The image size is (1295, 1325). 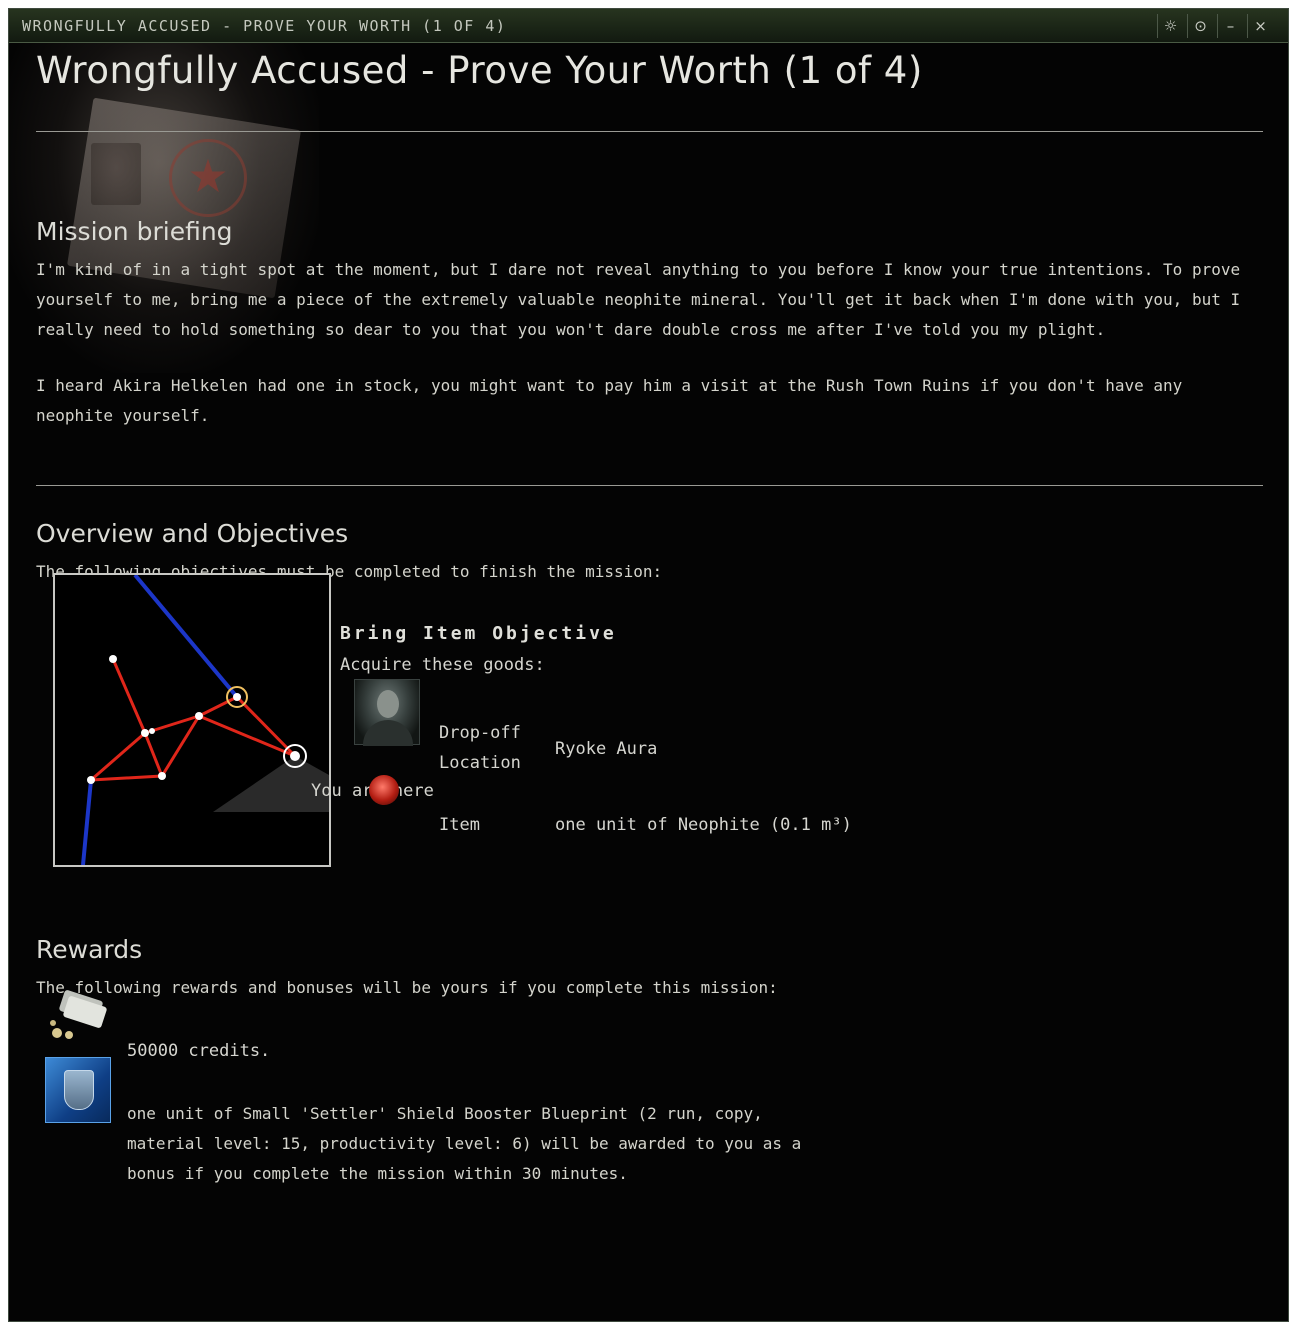 What do you see at coordinates (208, 178) in the screenshot?
I see `red-star-emblem: ★` at bounding box center [208, 178].